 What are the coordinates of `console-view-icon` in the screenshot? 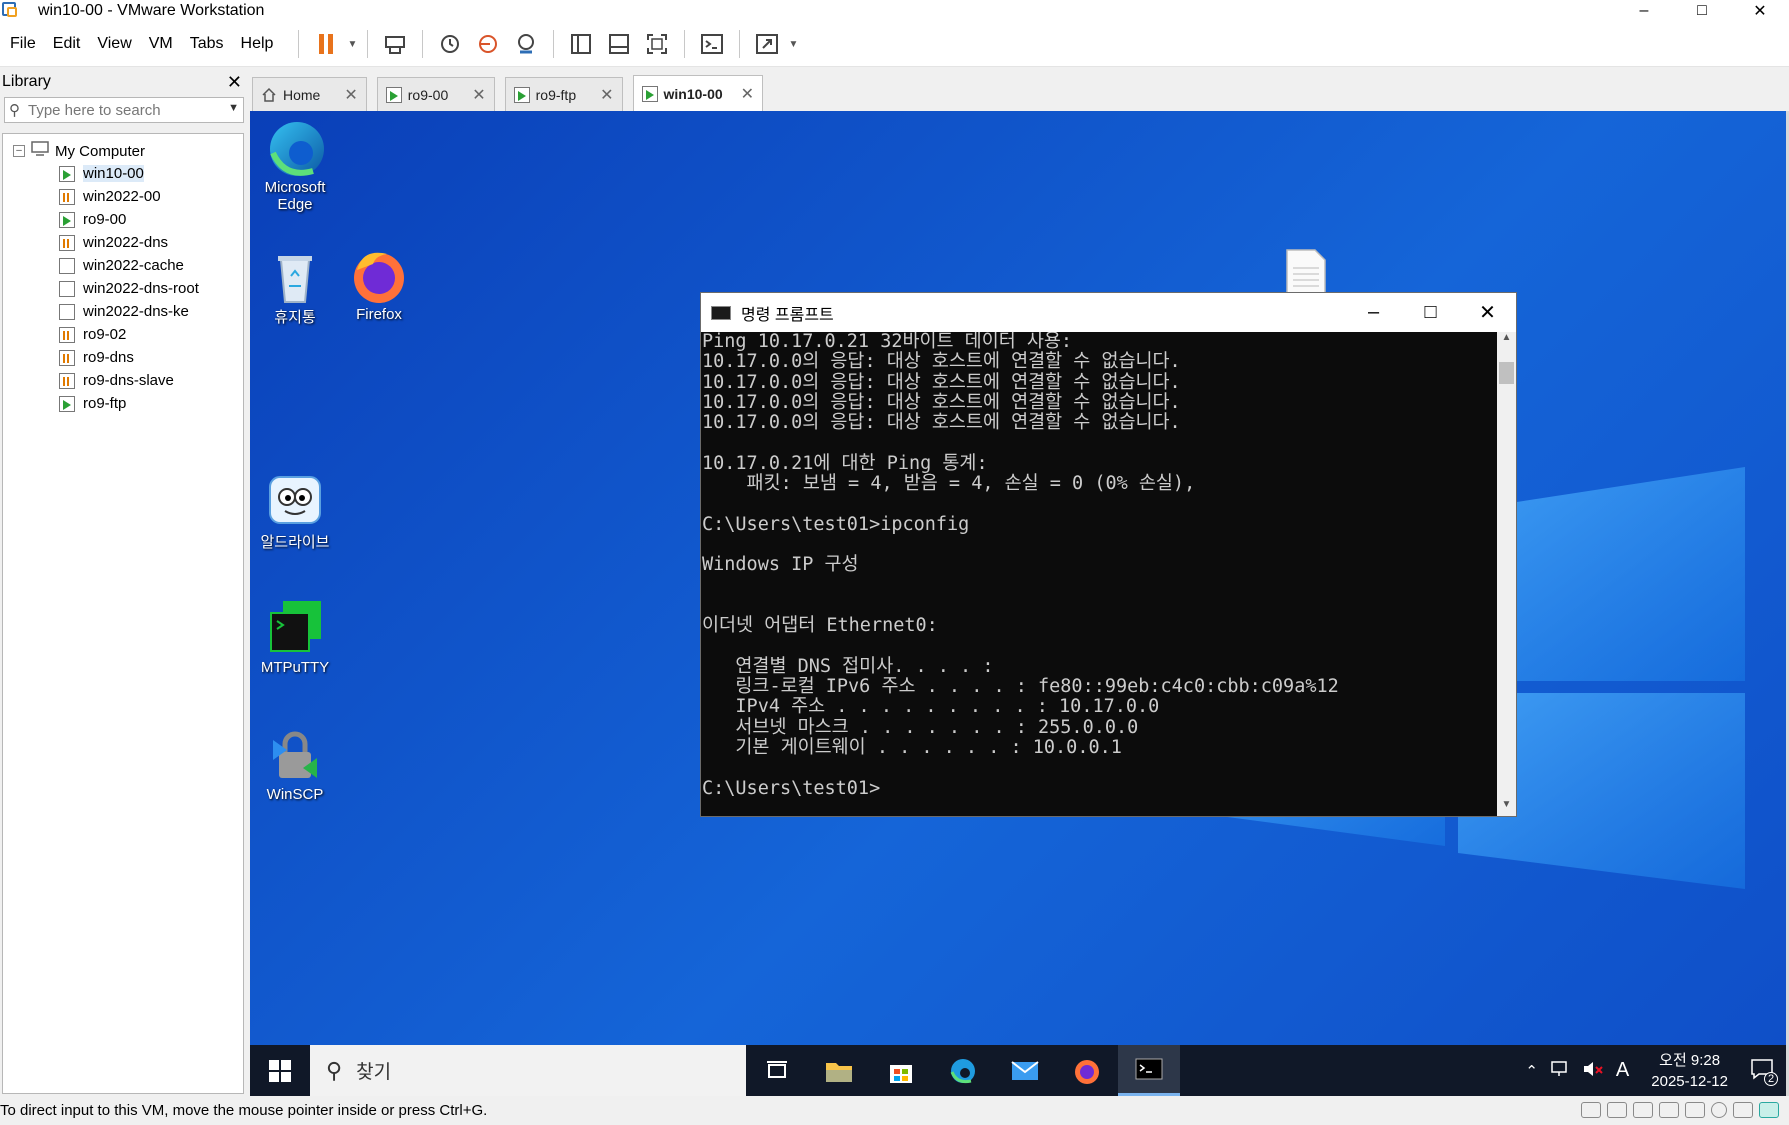 It's located at (712, 44).